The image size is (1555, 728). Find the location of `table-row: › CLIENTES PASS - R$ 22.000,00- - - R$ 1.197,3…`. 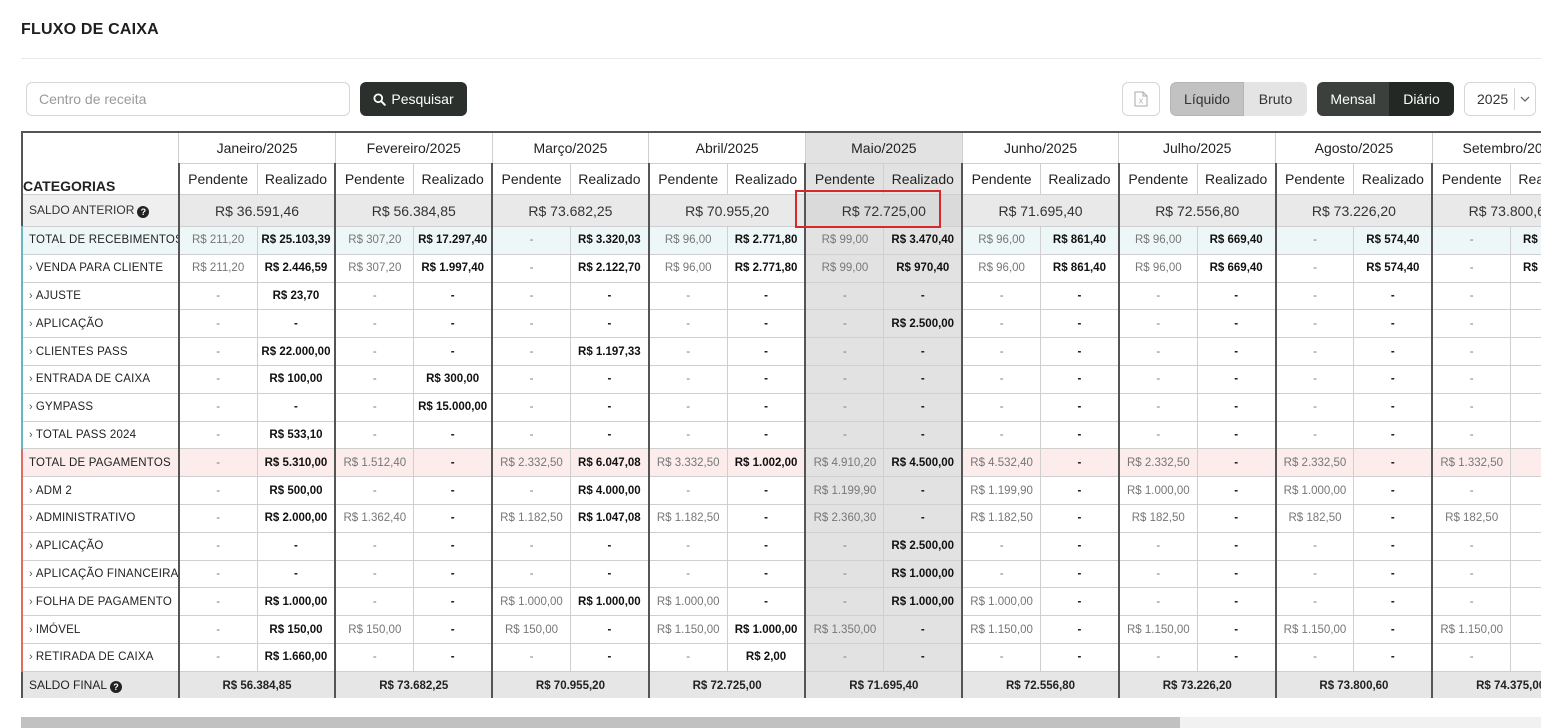

table-row: › CLIENTES PASS - R$ 22.000,00- - - R$ 1.197,3… is located at coordinates (781, 351).